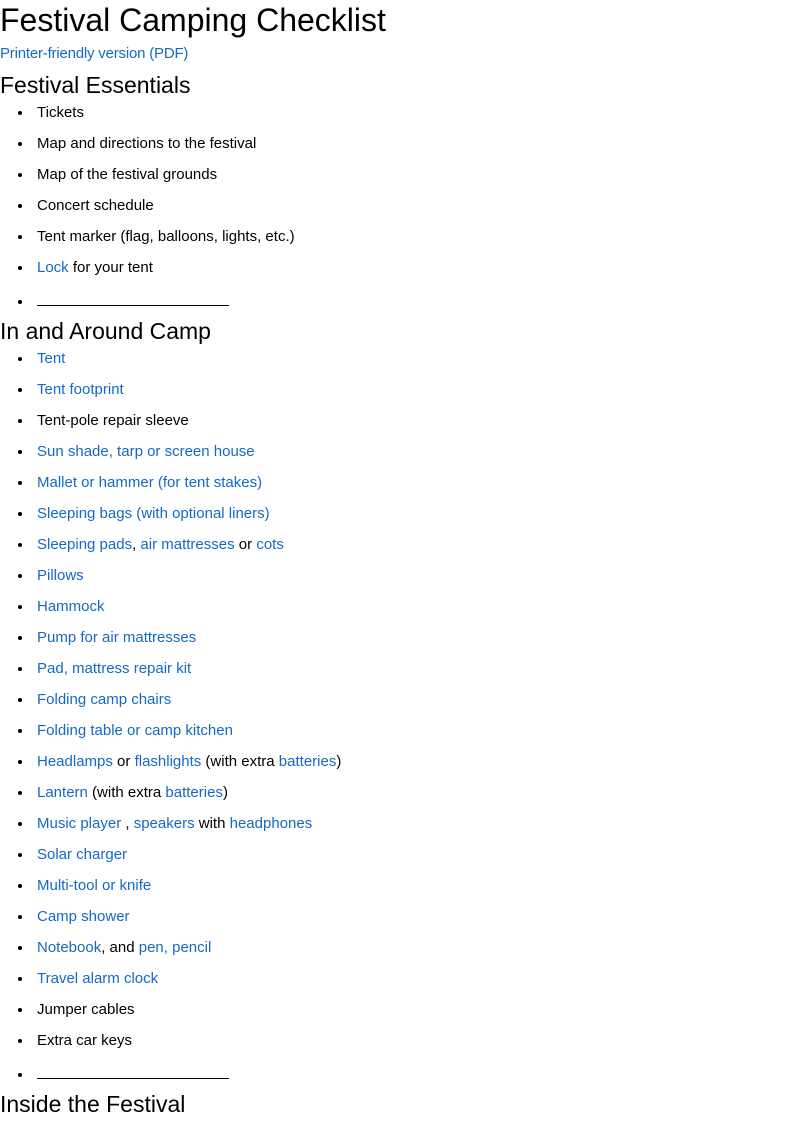 The width and height of the screenshot is (793, 1122). Describe the element at coordinates (69, 947) in the screenshot. I see `checklist-item-link: Notebook` at that location.